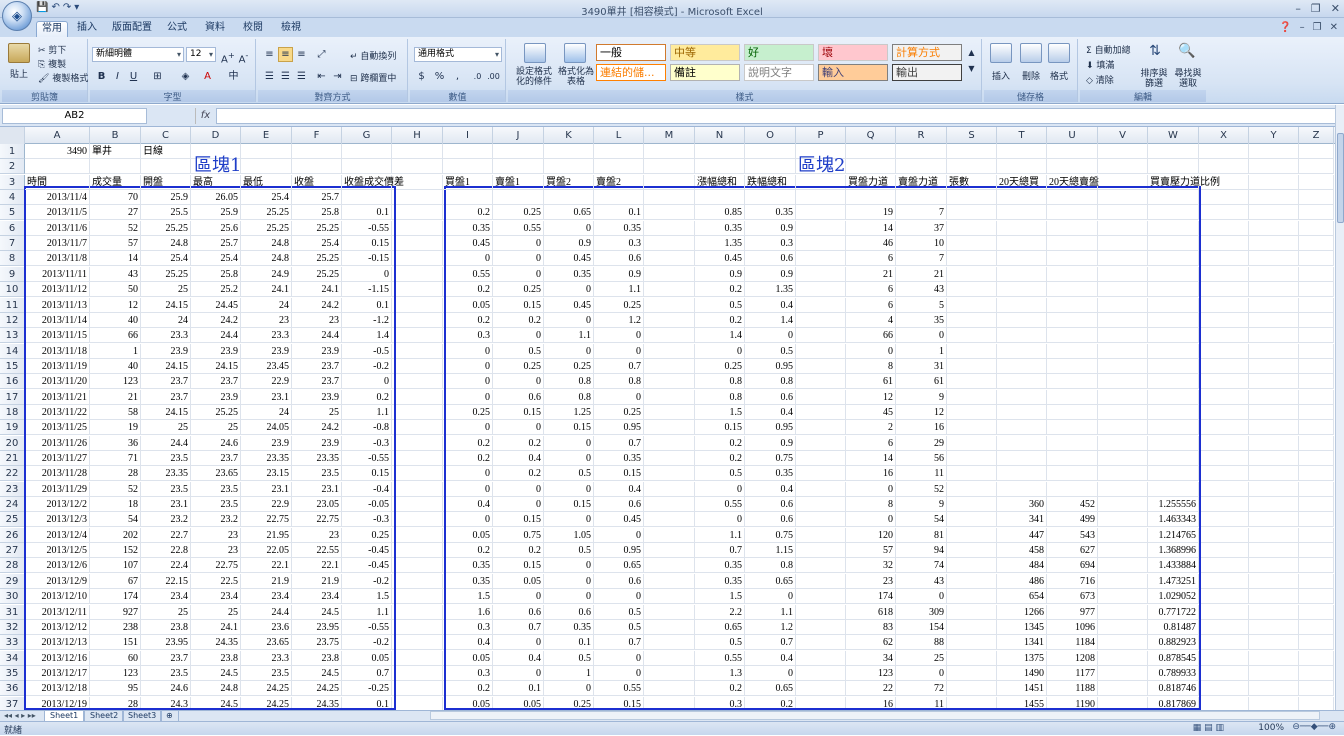 This screenshot has height=736, width=1344. Describe the element at coordinates (1173, 151) in the screenshot. I see `cell-W1` at that location.